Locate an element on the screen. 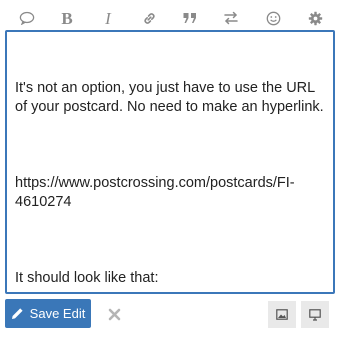 The image size is (340, 345). link-icon is located at coordinates (149, 18).